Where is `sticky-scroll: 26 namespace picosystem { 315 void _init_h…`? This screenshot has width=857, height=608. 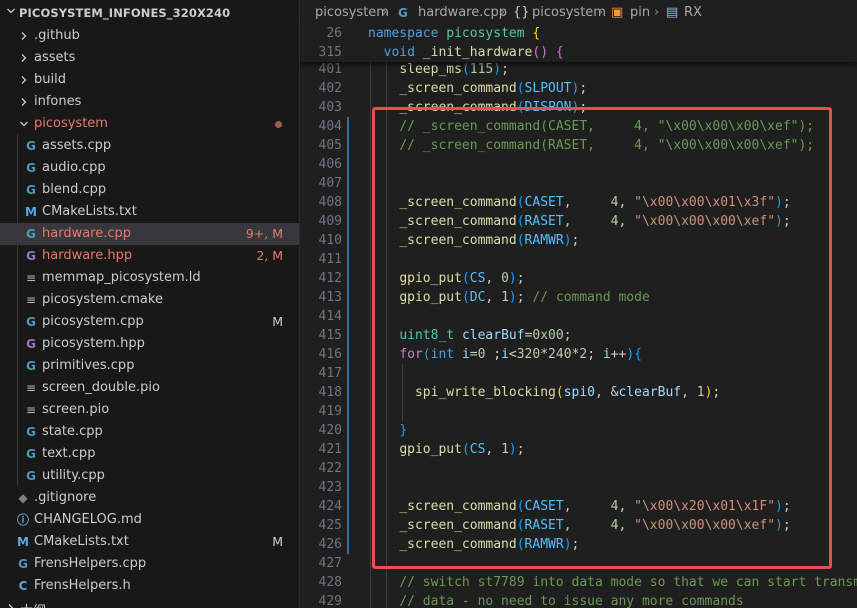 sticky-scroll: 26 namespace picosystem { 315 void _init_h… is located at coordinates (578, 43).